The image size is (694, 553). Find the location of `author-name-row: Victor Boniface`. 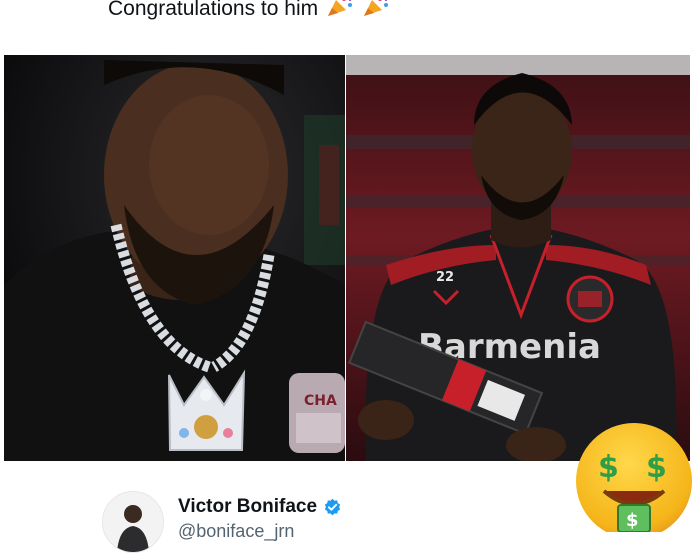

author-name-row: Victor Boniface is located at coordinates (260, 507).